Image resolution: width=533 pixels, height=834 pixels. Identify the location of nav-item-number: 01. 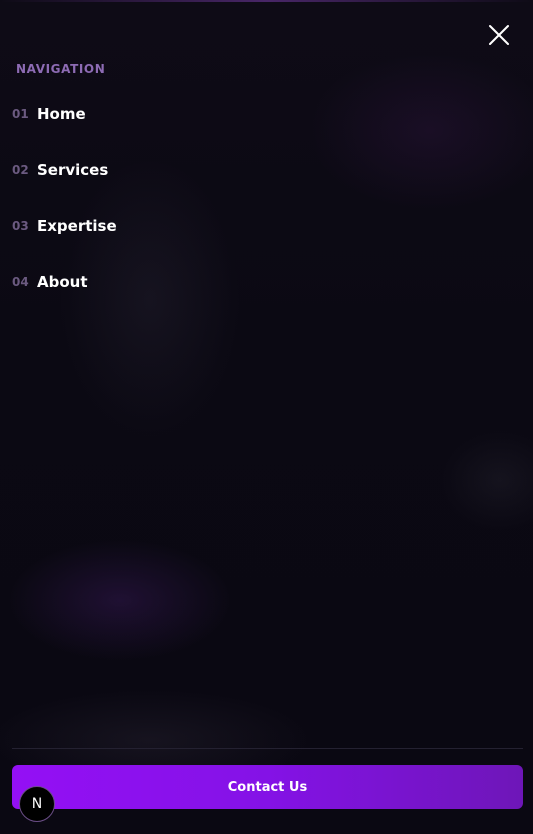
(20, 114).